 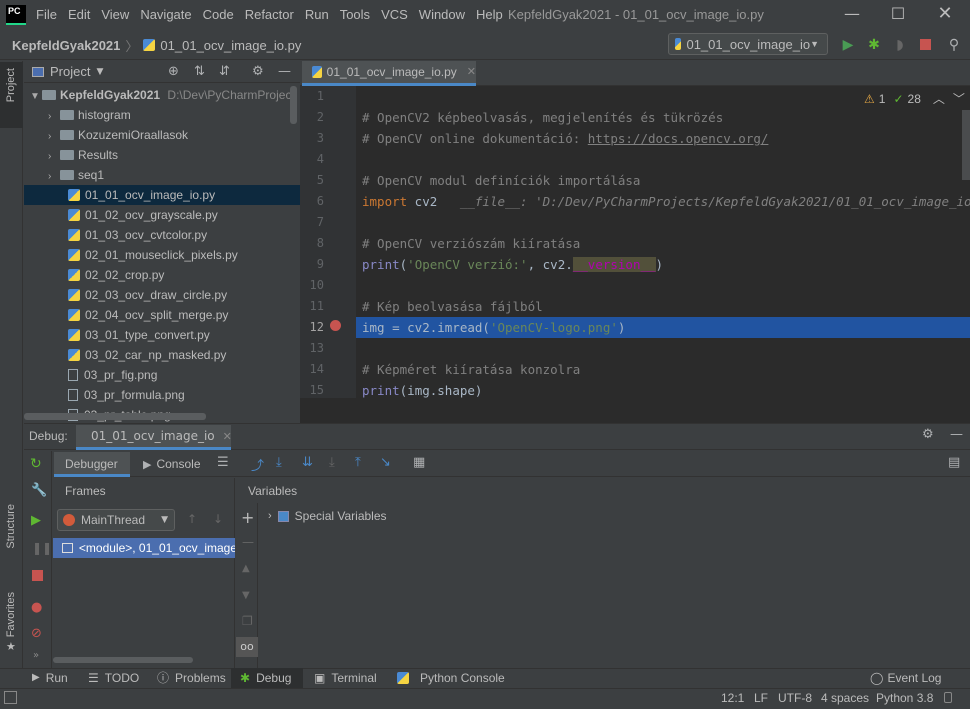 I want to click on tree-folder: › seq1, so click(x=162, y=175).